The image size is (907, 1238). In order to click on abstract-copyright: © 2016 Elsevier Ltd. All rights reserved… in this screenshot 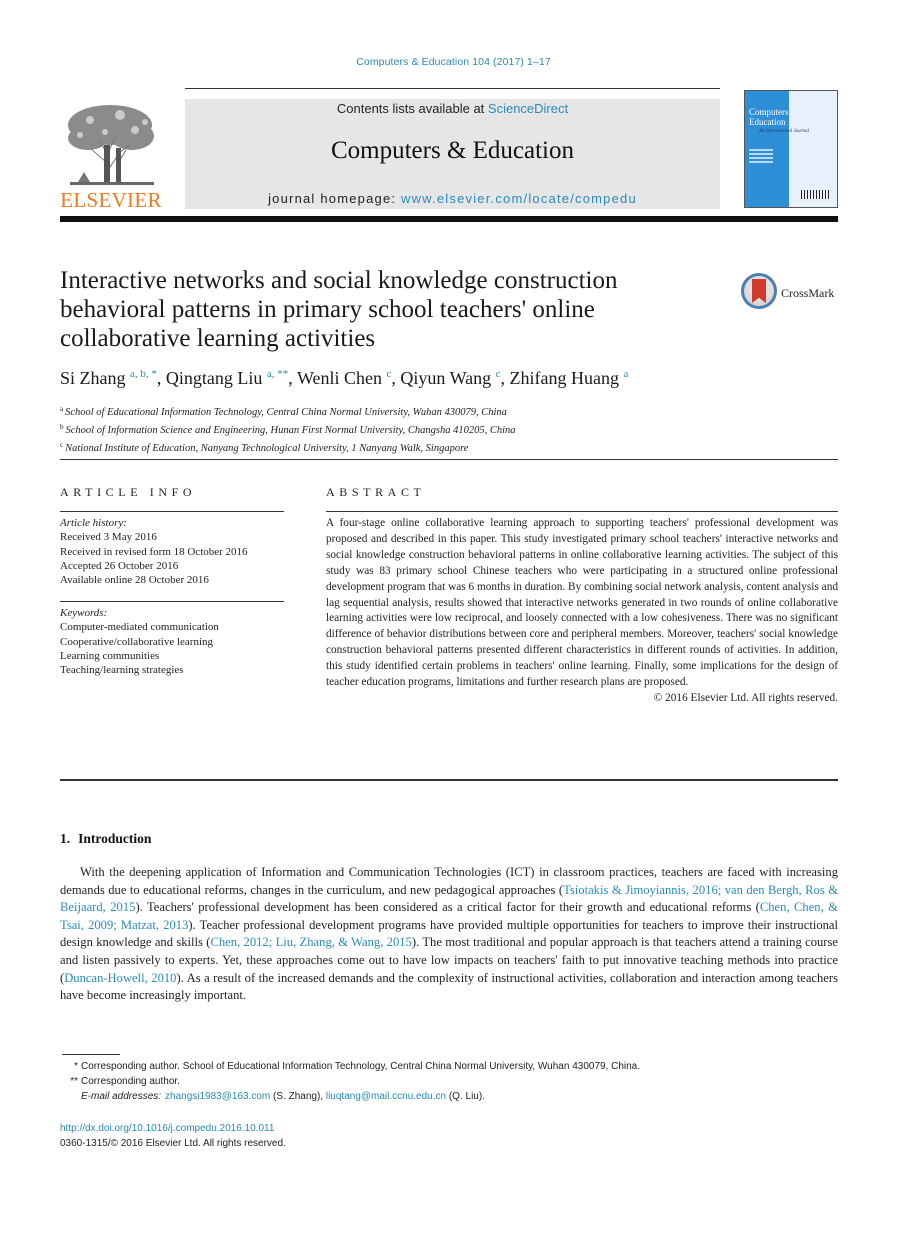, I will do `click(745, 697)`.